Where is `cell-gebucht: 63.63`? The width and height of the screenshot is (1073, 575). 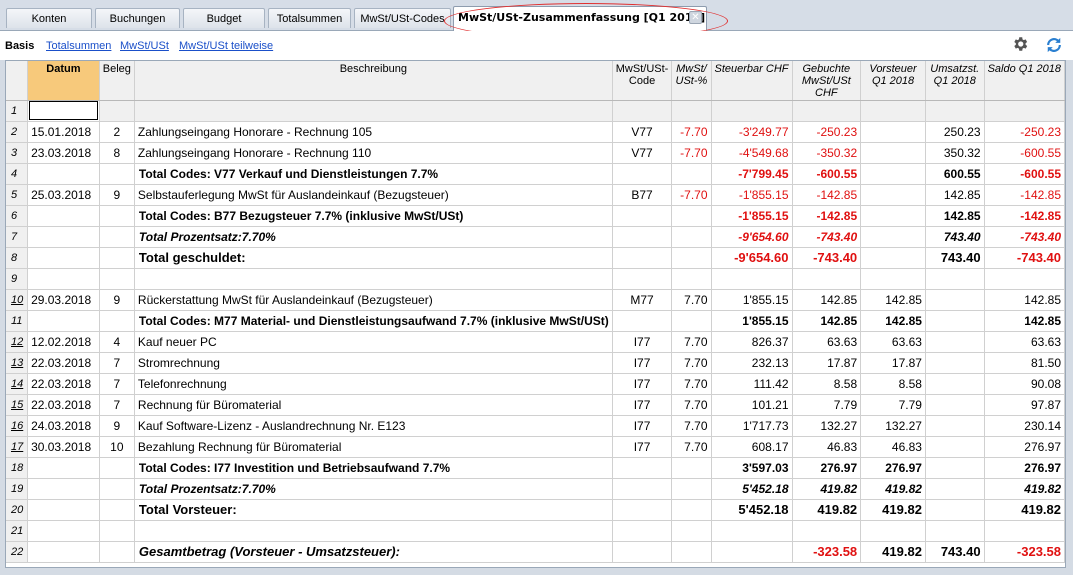
cell-gebucht: 63.63 is located at coordinates (827, 342).